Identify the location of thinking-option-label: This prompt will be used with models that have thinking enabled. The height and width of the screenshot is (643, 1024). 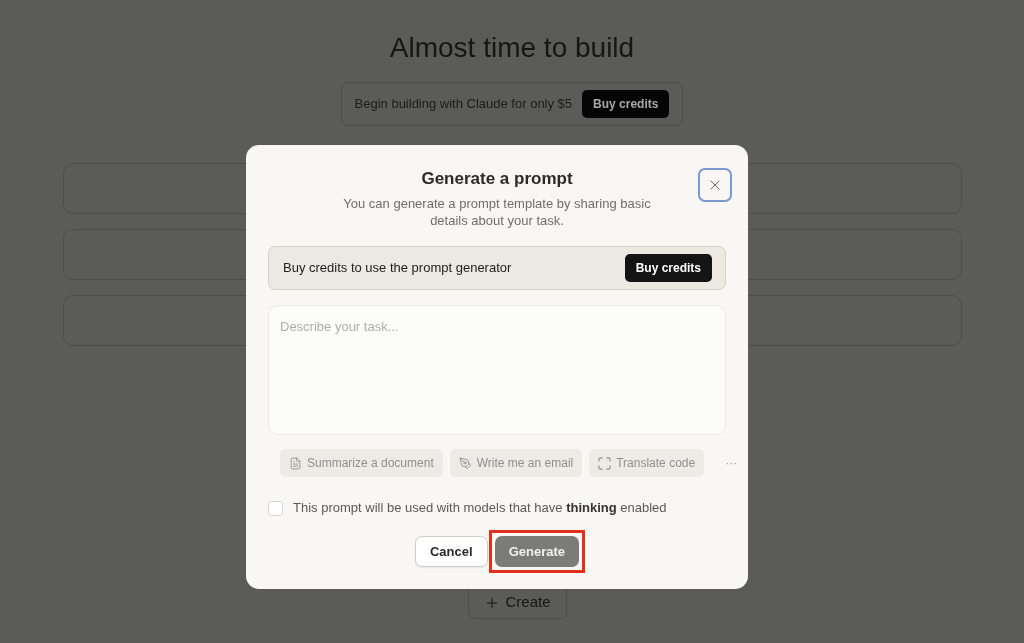
(480, 508).